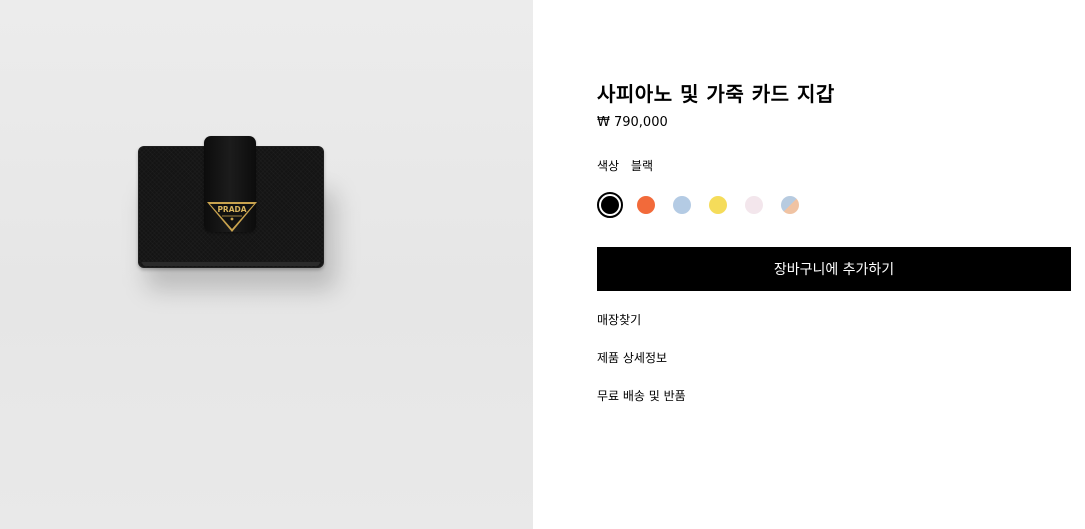 The width and height of the screenshot is (1085, 529). Describe the element at coordinates (632, 122) in the screenshot. I see `product-price: ₩ 790,000` at that location.